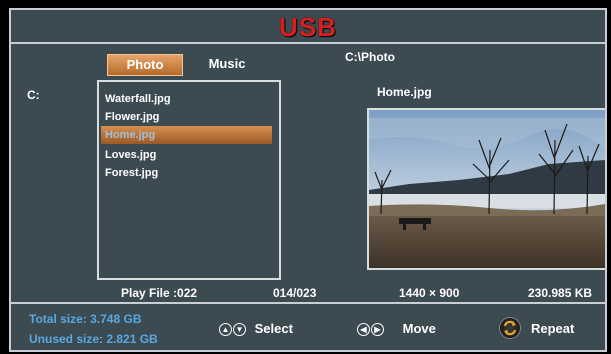  What do you see at coordinates (560, 293) in the screenshot?
I see `file-size: 230.985 KB` at bounding box center [560, 293].